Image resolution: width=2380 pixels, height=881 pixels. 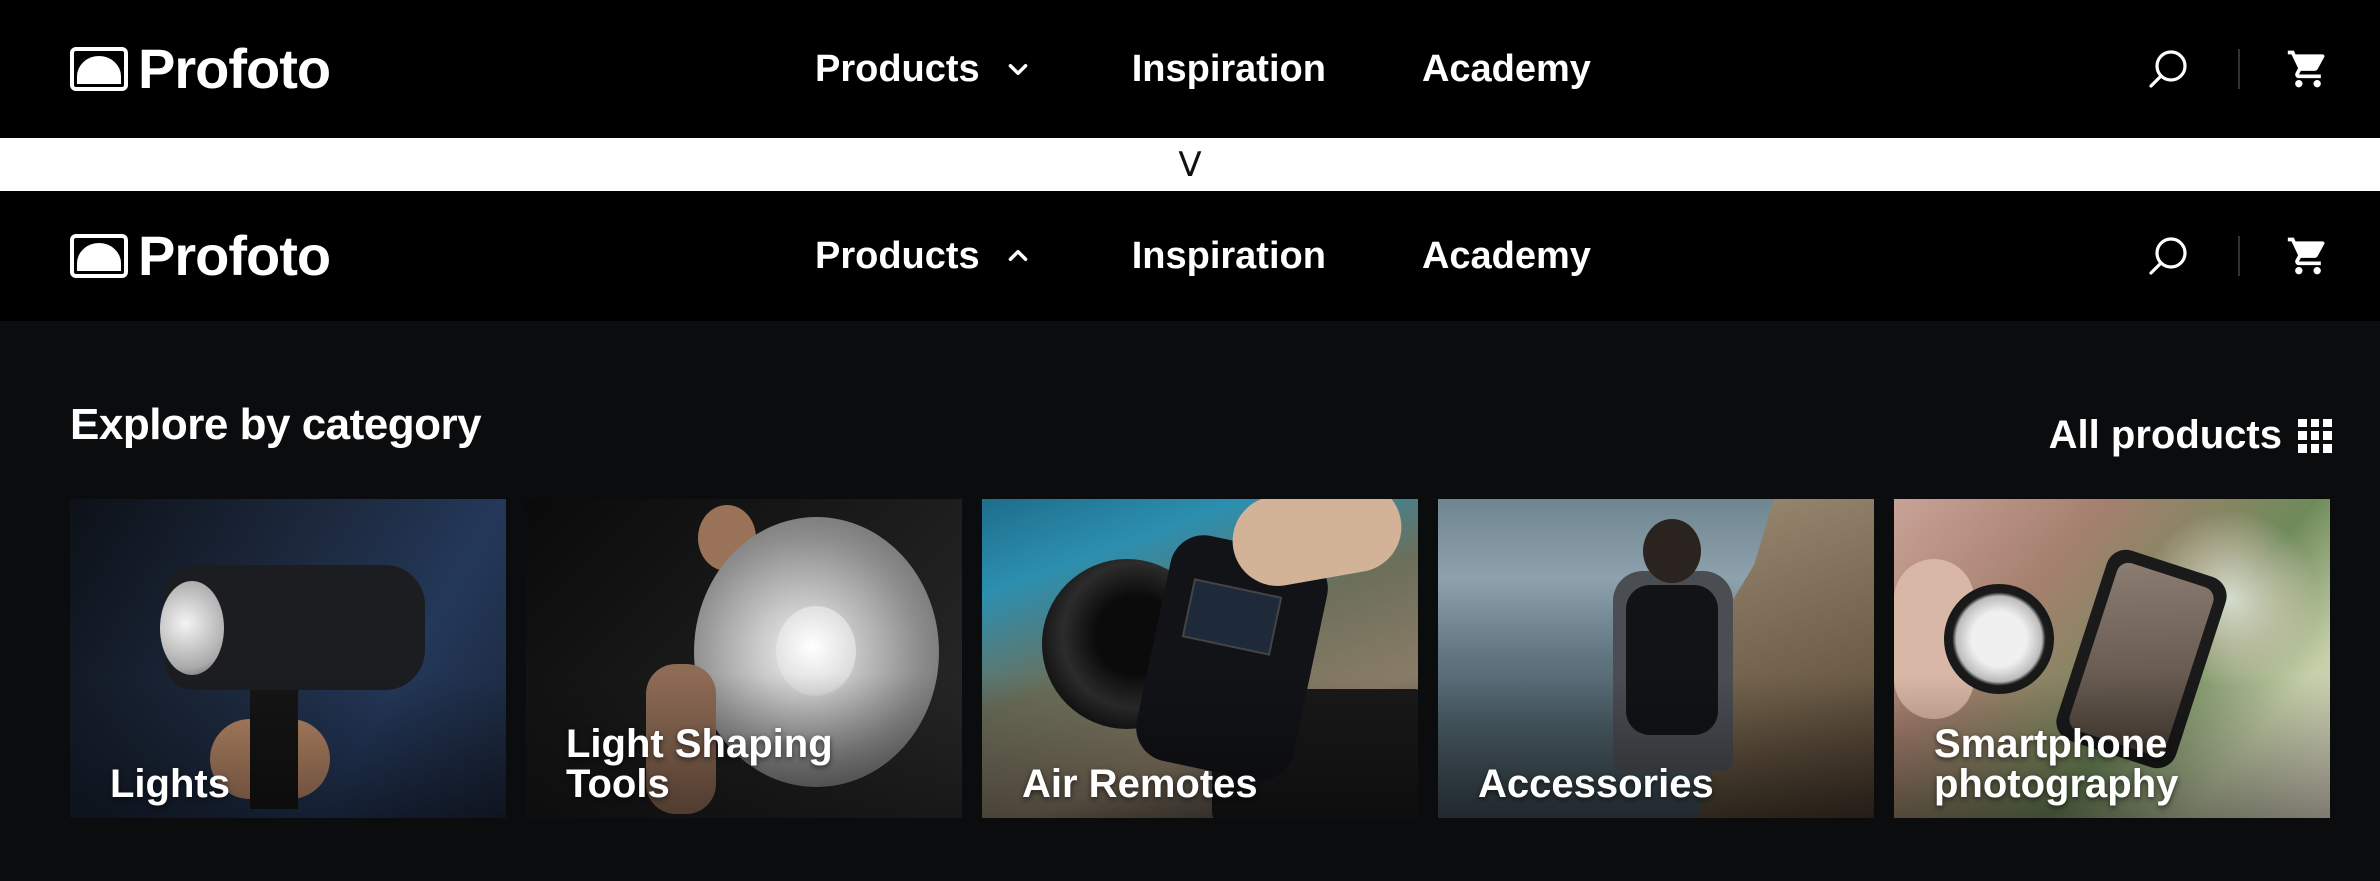 I want to click on state-separator: V, so click(x=1190, y=164).